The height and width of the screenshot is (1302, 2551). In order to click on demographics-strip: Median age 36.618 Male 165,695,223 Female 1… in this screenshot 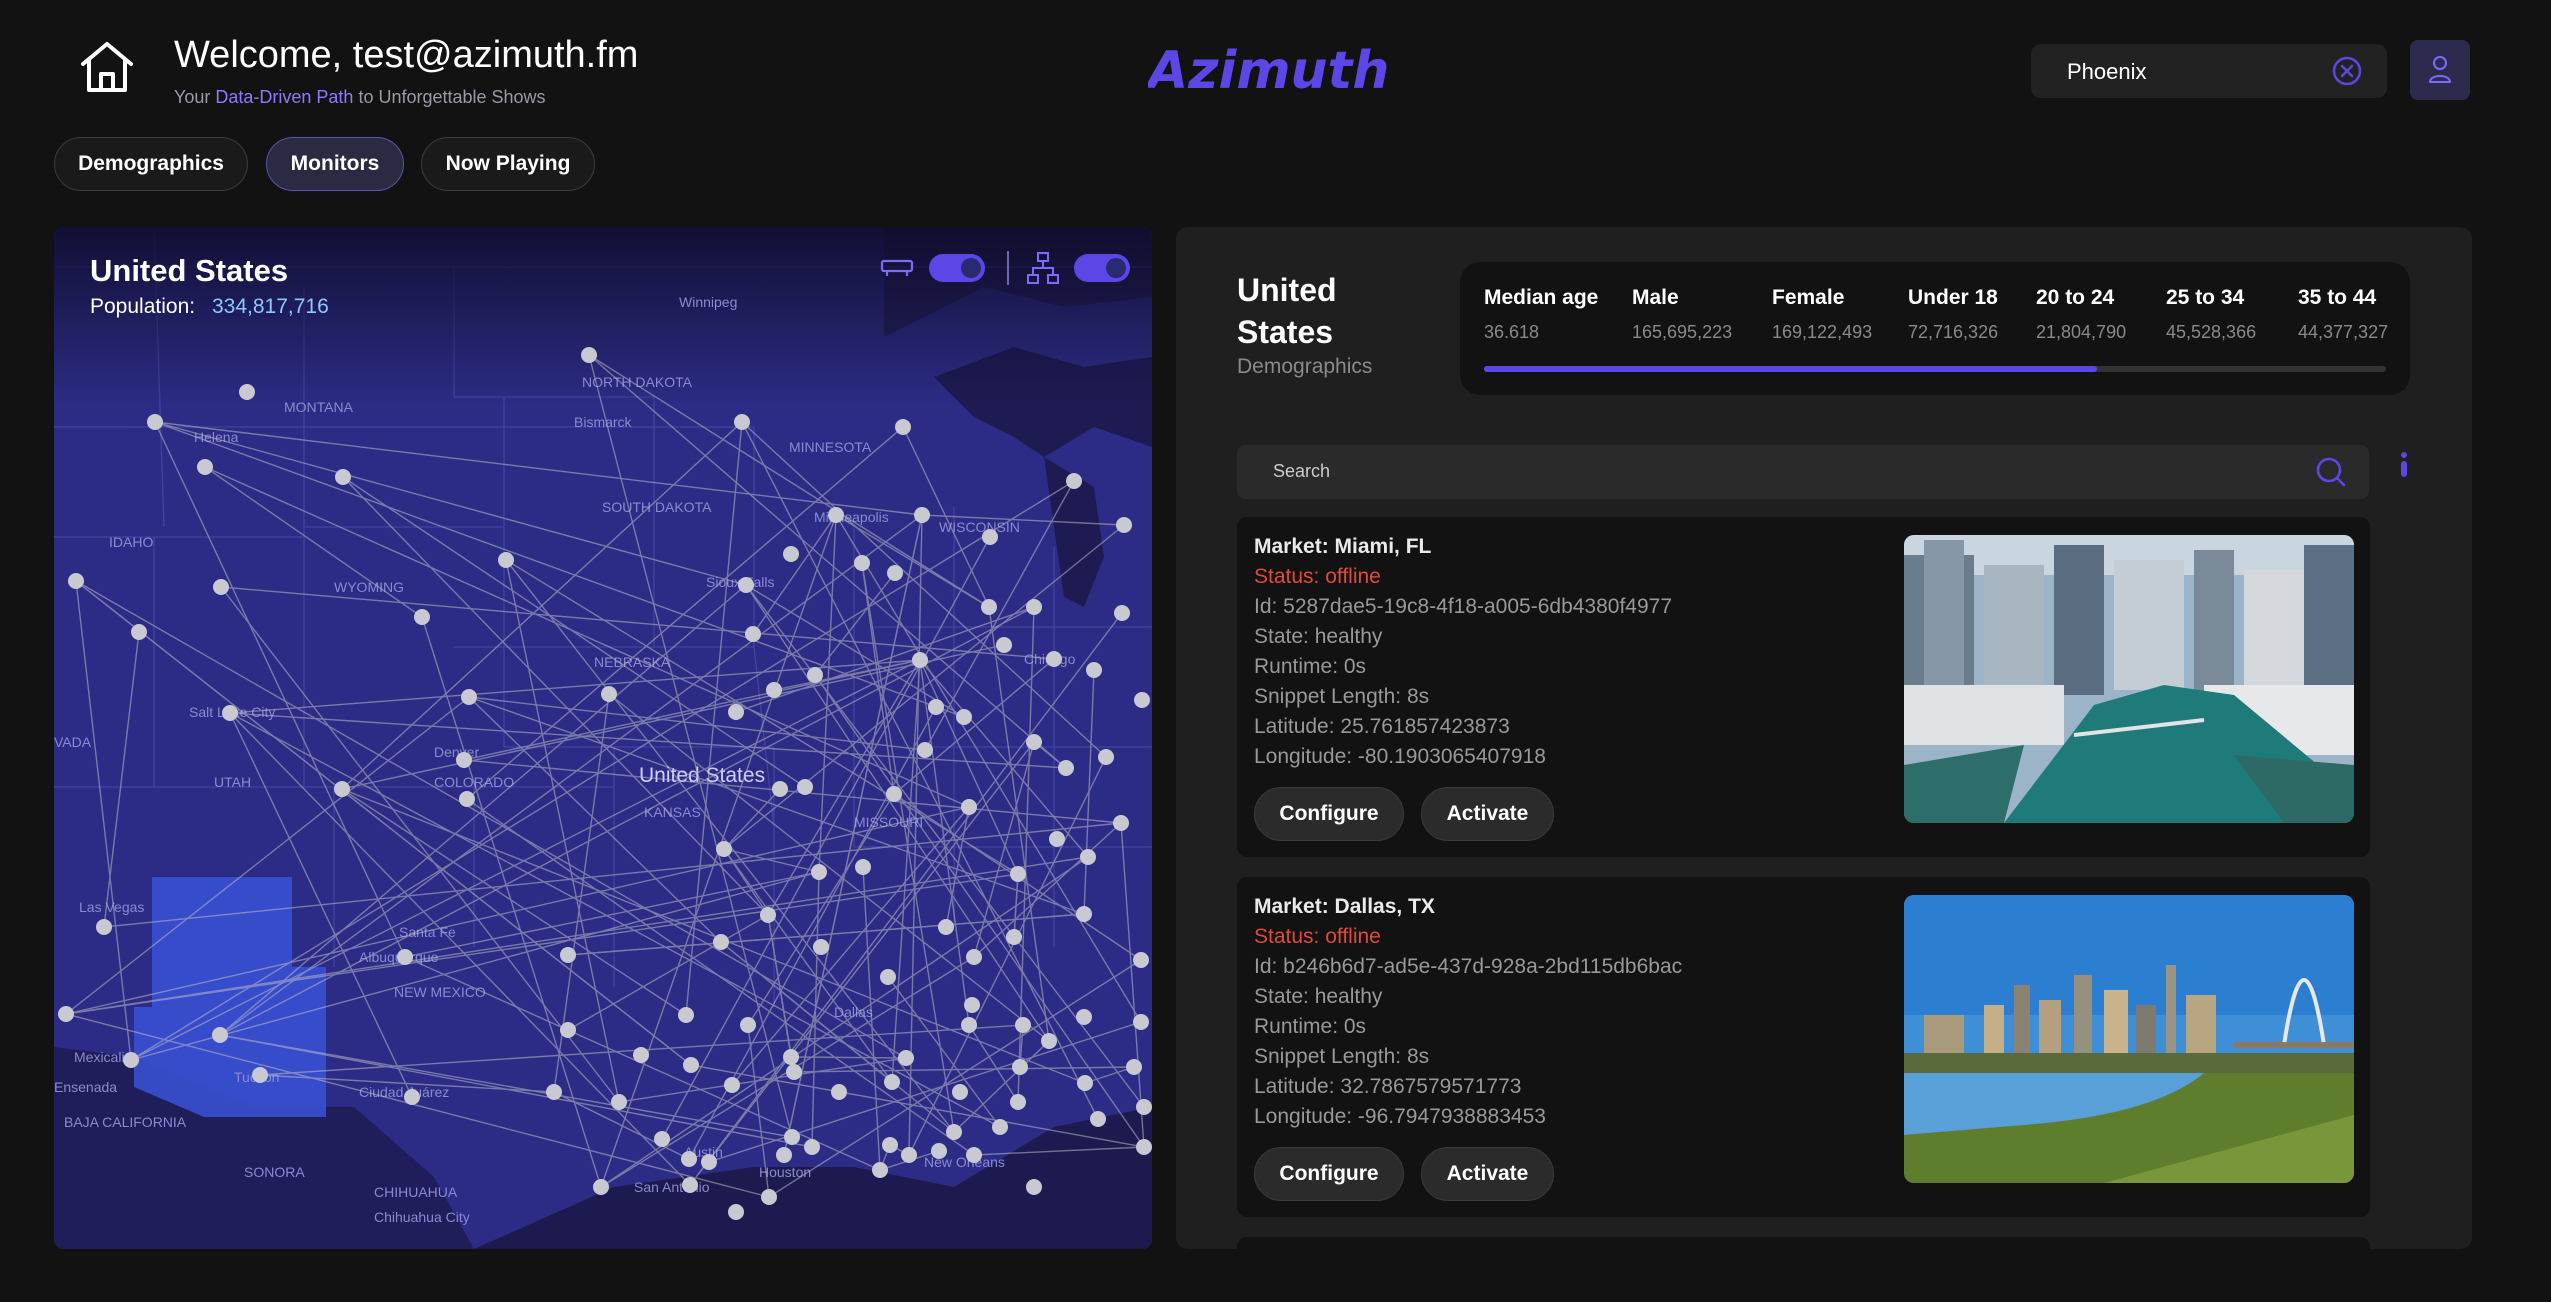, I will do `click(1935, 328)`.